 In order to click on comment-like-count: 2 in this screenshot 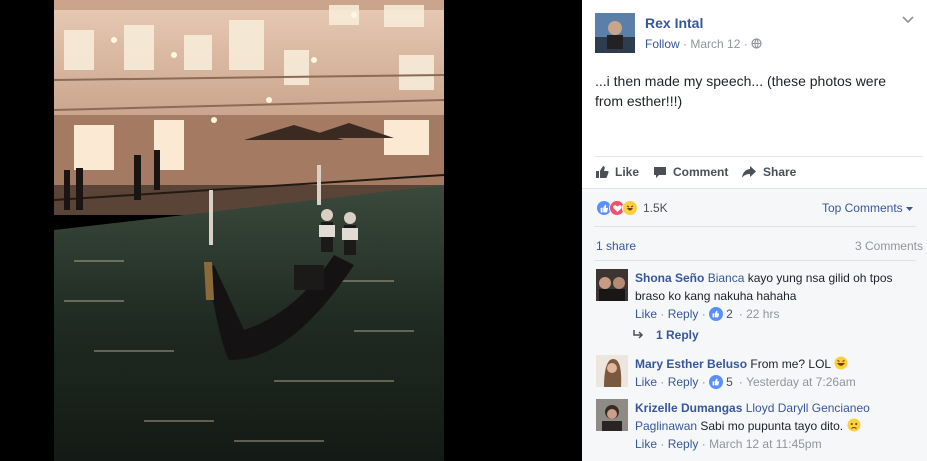, I will do `click(729, 314)`.